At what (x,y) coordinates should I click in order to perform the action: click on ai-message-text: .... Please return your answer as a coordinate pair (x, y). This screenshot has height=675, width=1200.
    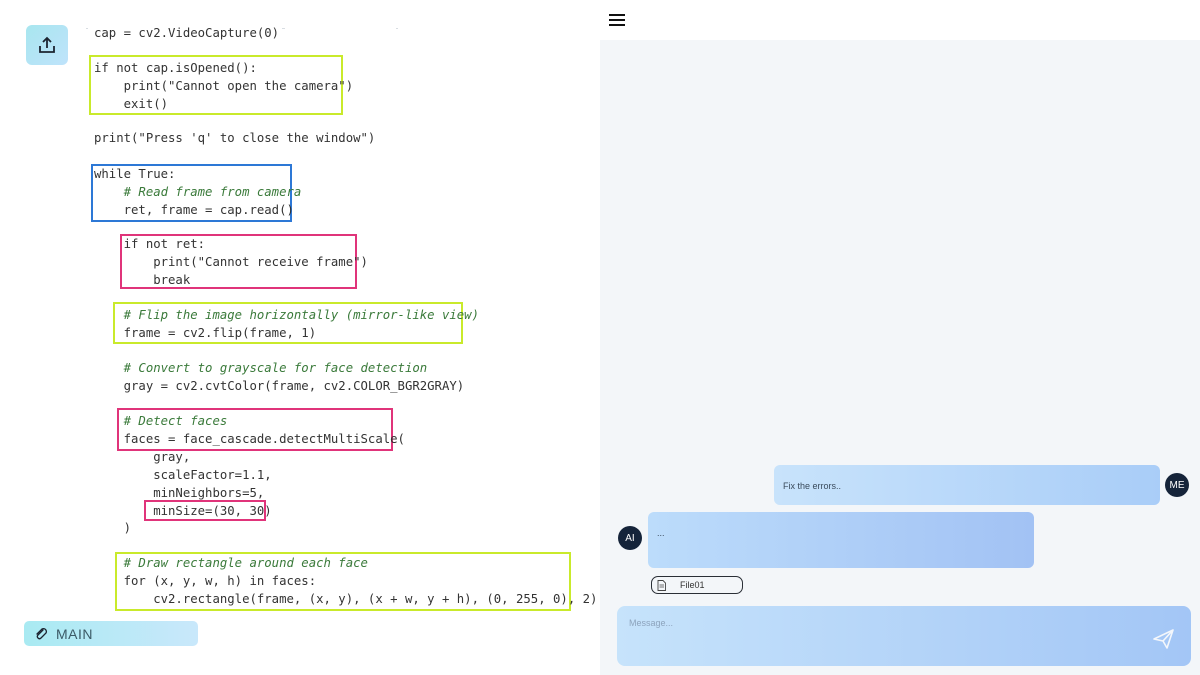
    Looking at the image, I should click on (661, 533).